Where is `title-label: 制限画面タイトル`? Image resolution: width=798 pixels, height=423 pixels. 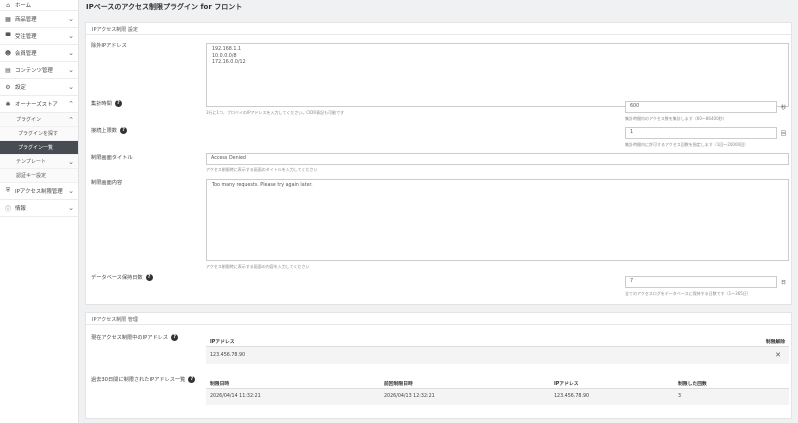
title-label: 制限画面タイトル is located at coordinates (112, 158).